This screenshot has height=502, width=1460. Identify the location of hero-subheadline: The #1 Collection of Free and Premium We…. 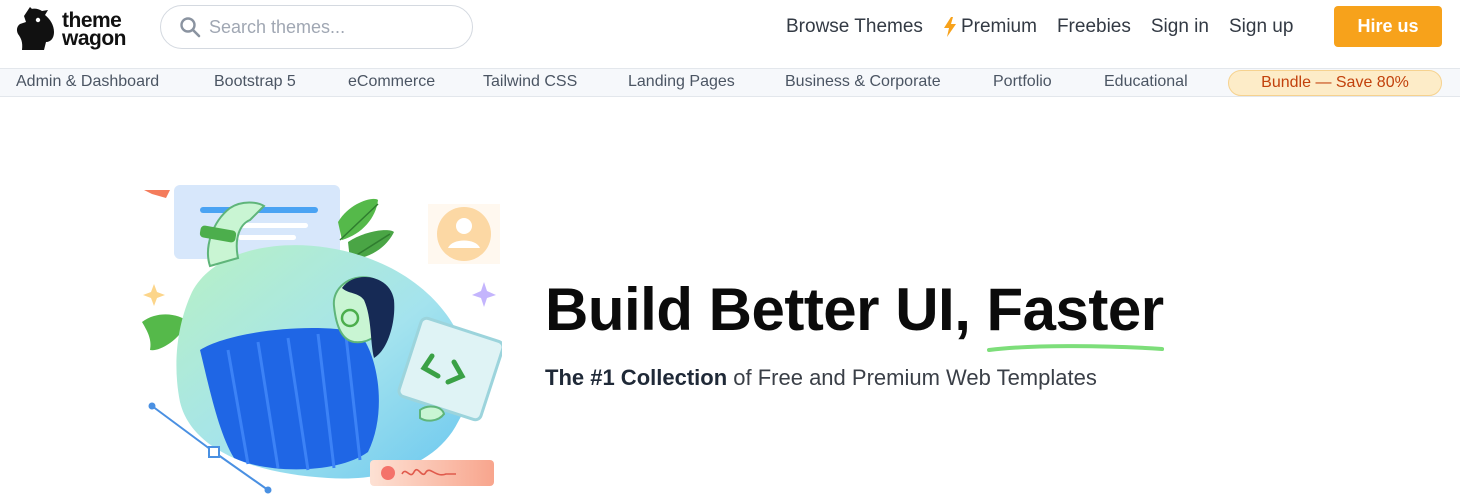
(821, 378).